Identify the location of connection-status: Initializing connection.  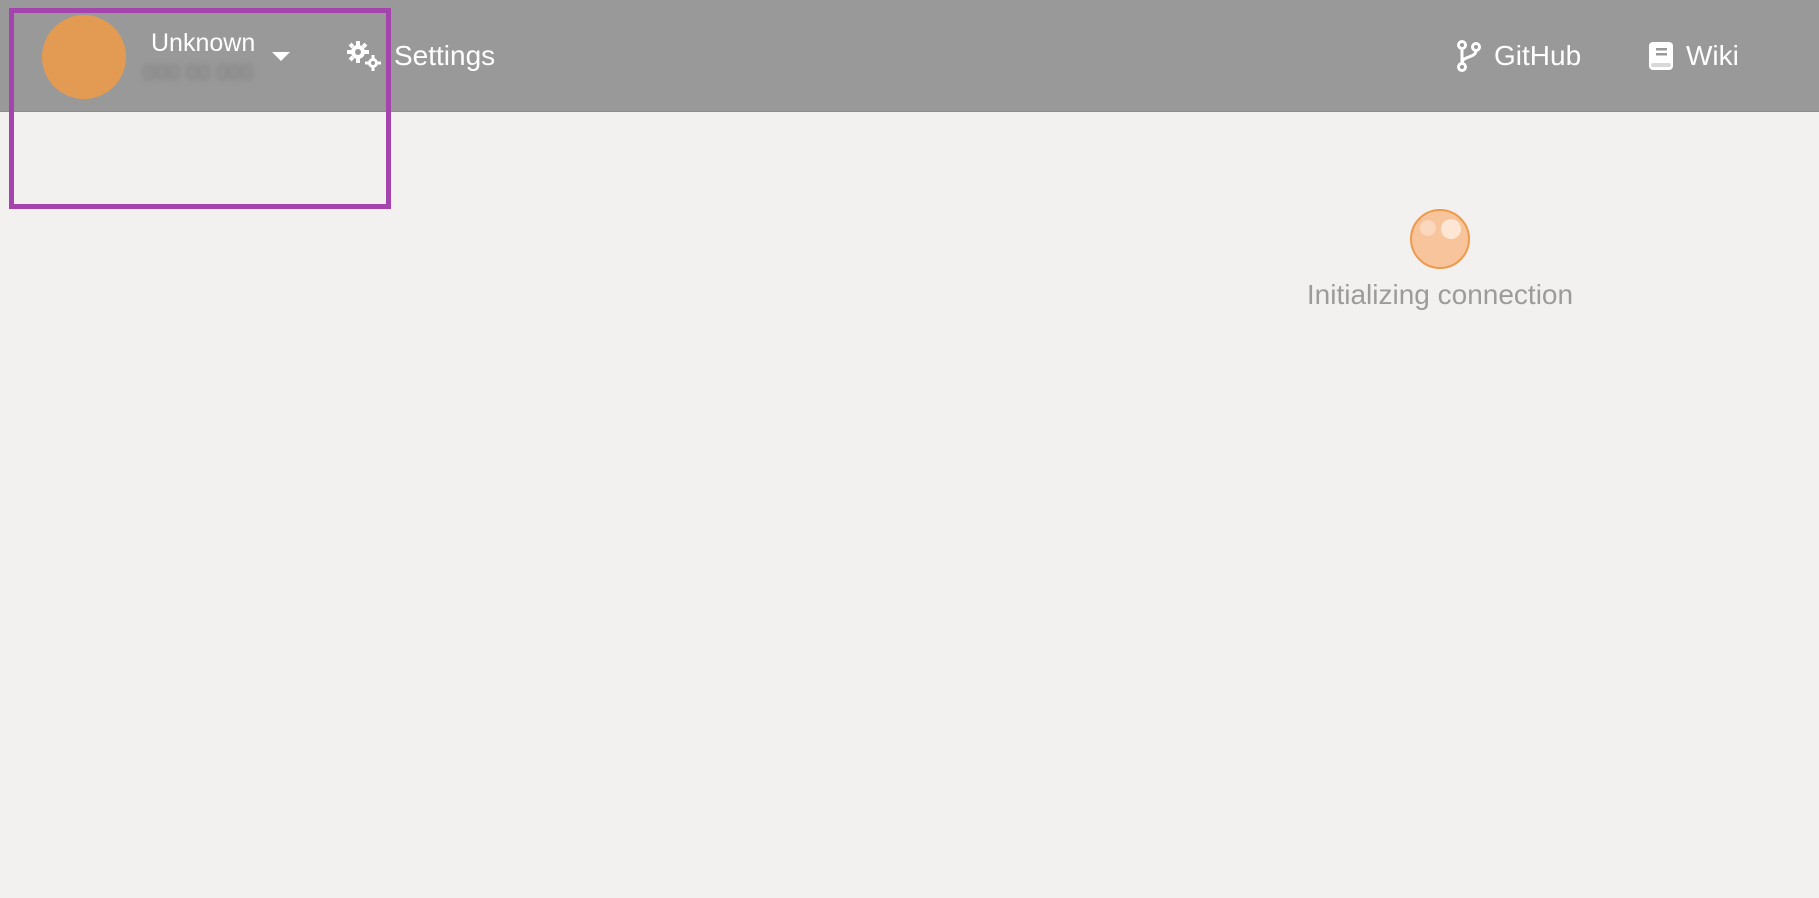
(1440, 260).